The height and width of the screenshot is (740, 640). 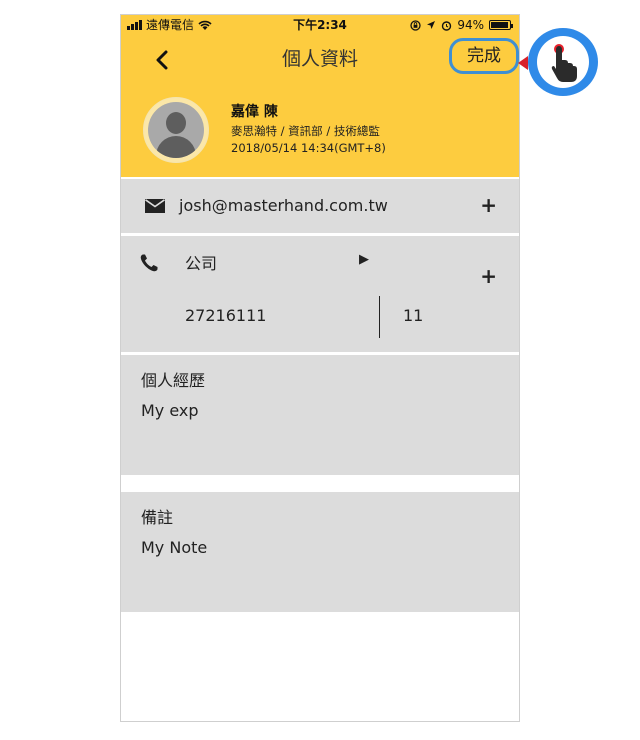 What do you see at coordinates (149, 263) in the screenshot?
I see `phone-icon` at bounding box center [149, 263].